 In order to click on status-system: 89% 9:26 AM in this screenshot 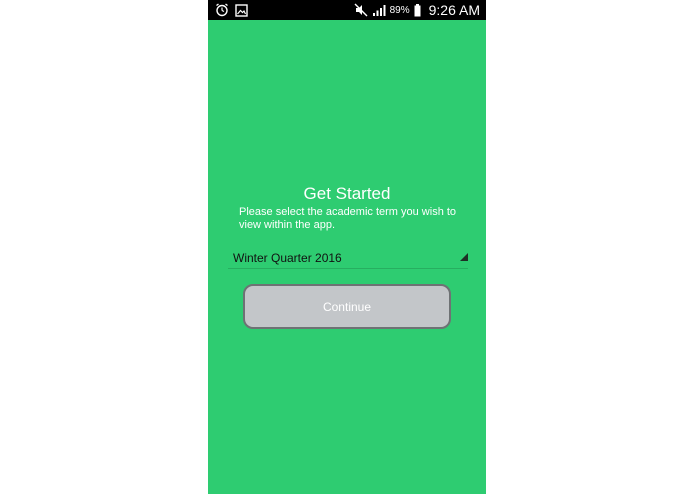, I will do `click(417, 10)`.